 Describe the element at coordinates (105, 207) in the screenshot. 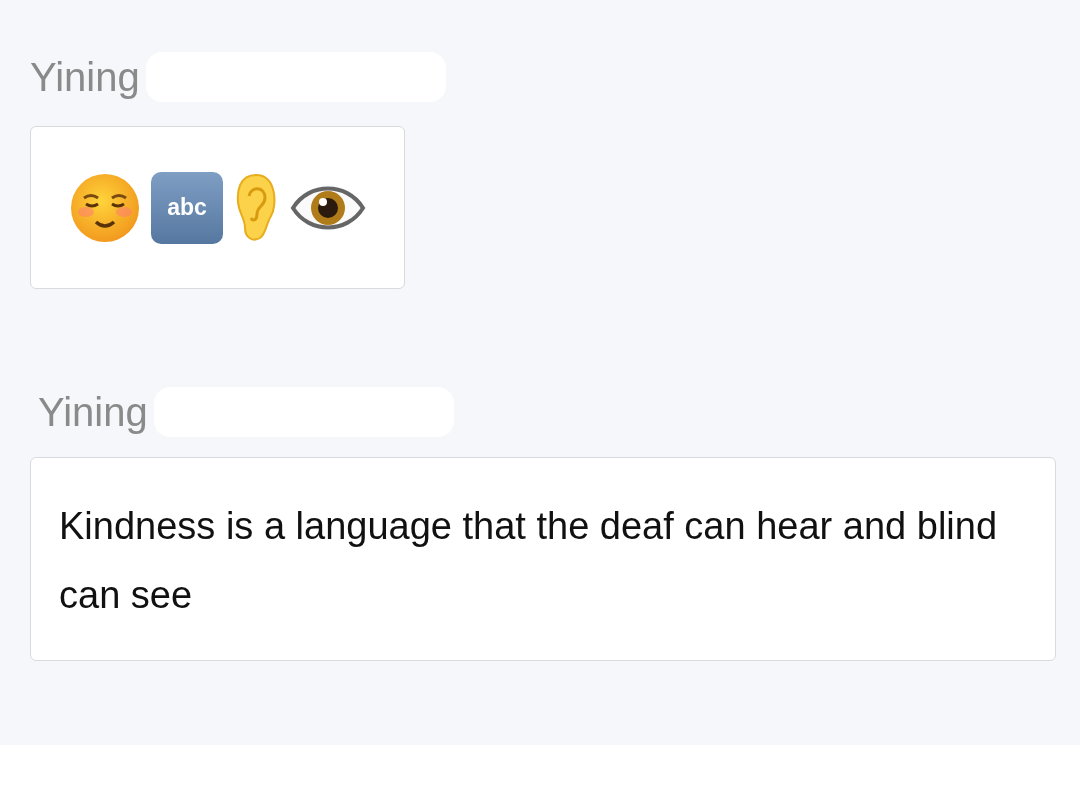

I see `smiling-face-icon` at that location.